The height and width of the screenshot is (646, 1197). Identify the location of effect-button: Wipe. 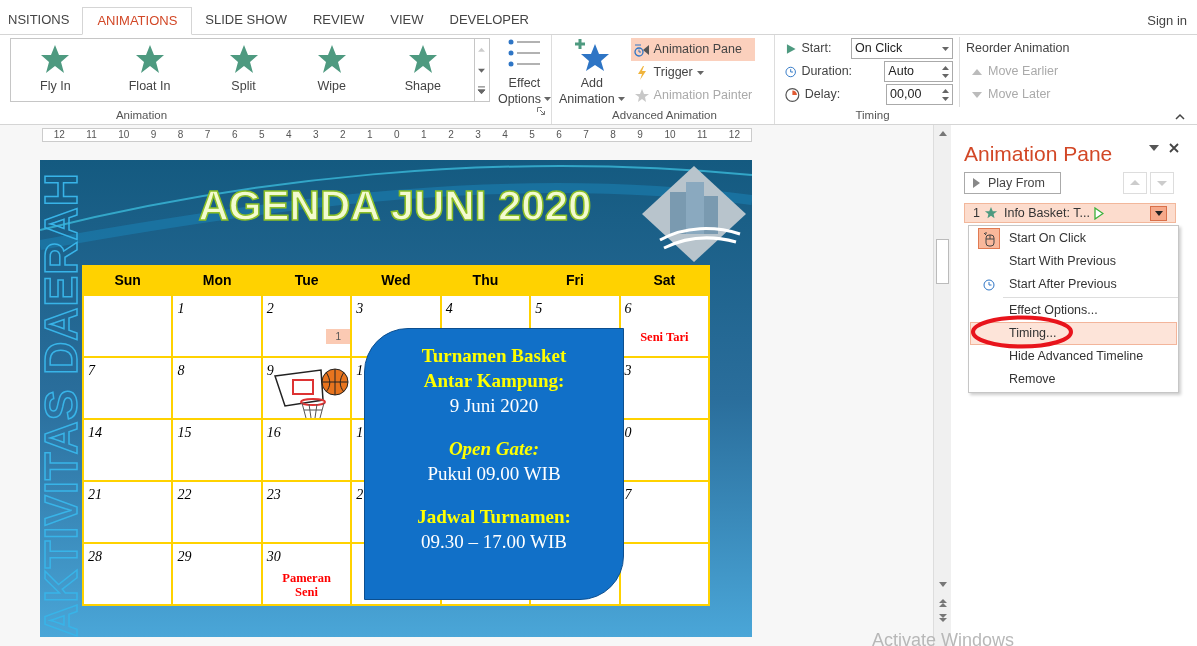
(331, 70).